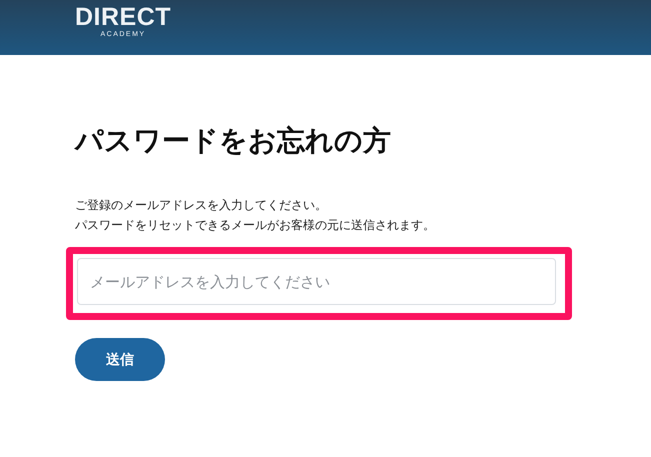 The height and width of the screenshot is (457, 651). I want to click on instruction-text: パスワードをリセットできるメールがお客様の元に送信されます。, so click(255, 225).